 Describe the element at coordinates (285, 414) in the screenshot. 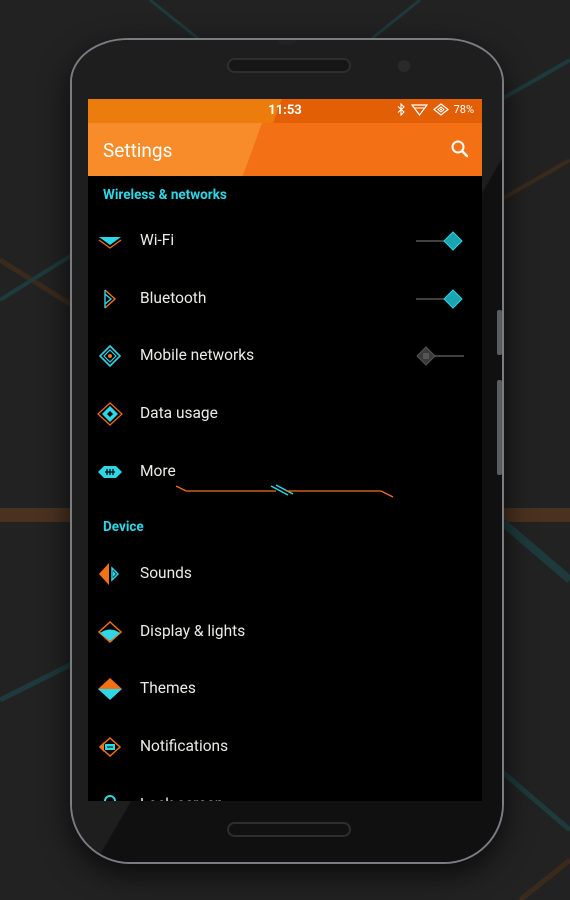

I see `list-item-data-usage: Data usage` at that location.